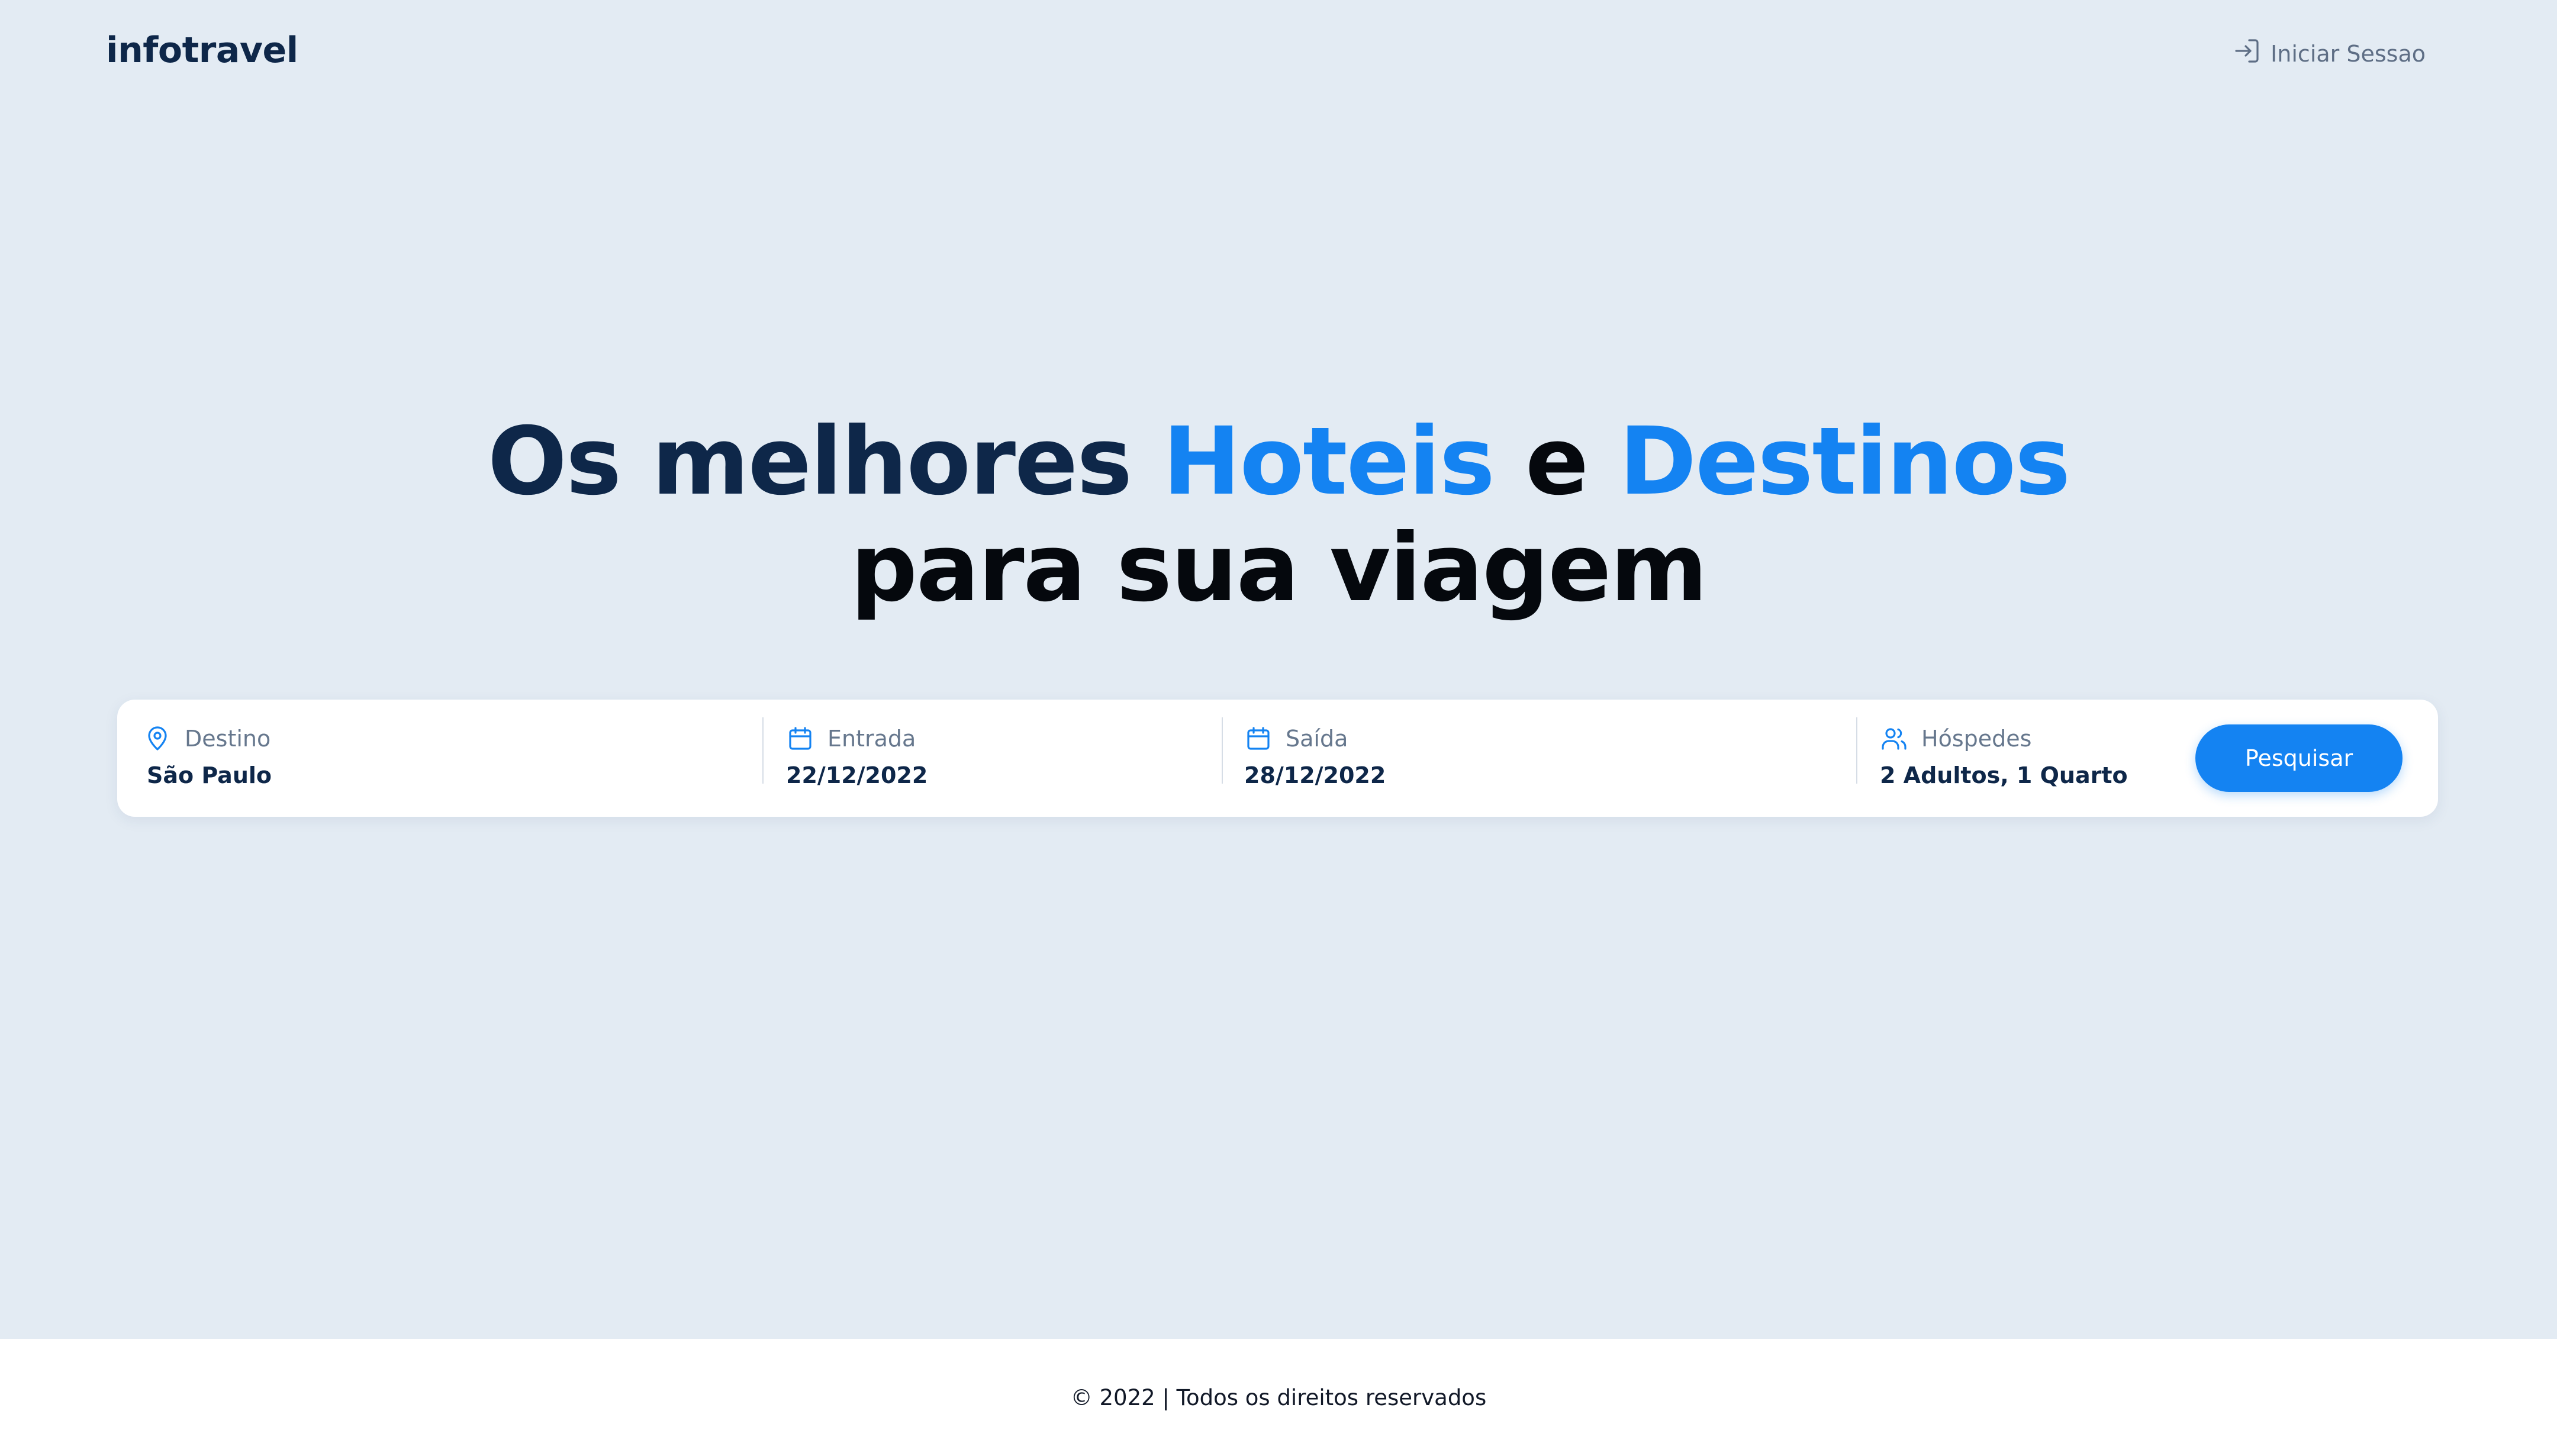 The height and width of the screenshot is (1456, 2557). Describe the element at coordinates (2348, 54) in the screenshot. I see `signin-label: Iniciar Sessao` at that location.